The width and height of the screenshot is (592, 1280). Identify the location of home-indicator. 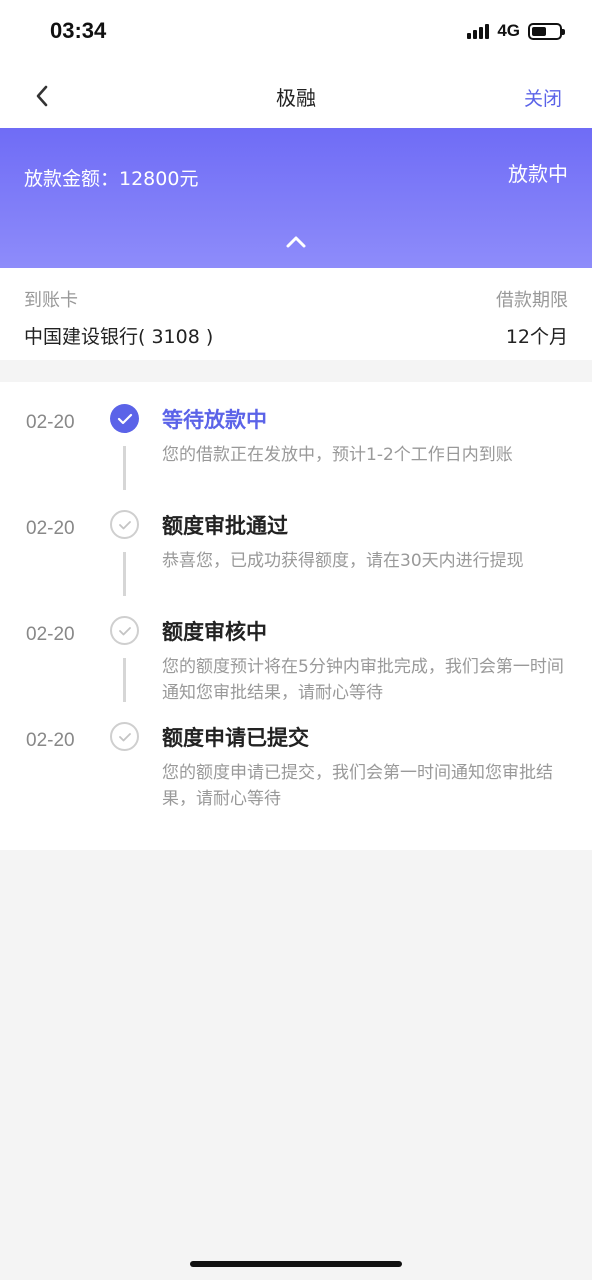
(296, 1264).